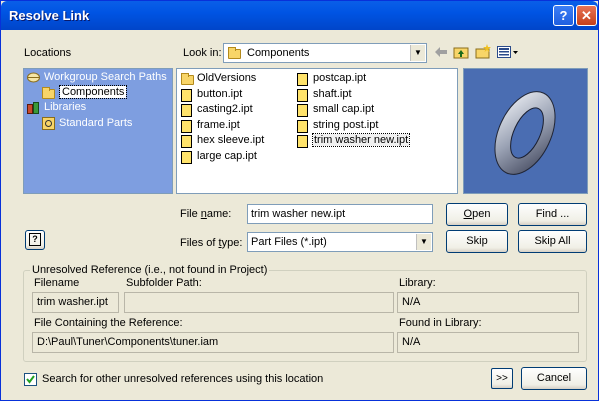  I want to click on locations-label: Locations, so click(48, 53).